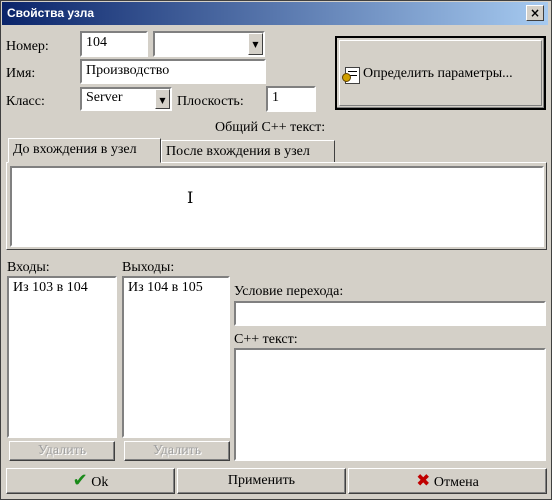  What do you see at coordinates (21, 73) in the screenshot?
I see `name-label: Имя:` at bounding box center [21, 73].